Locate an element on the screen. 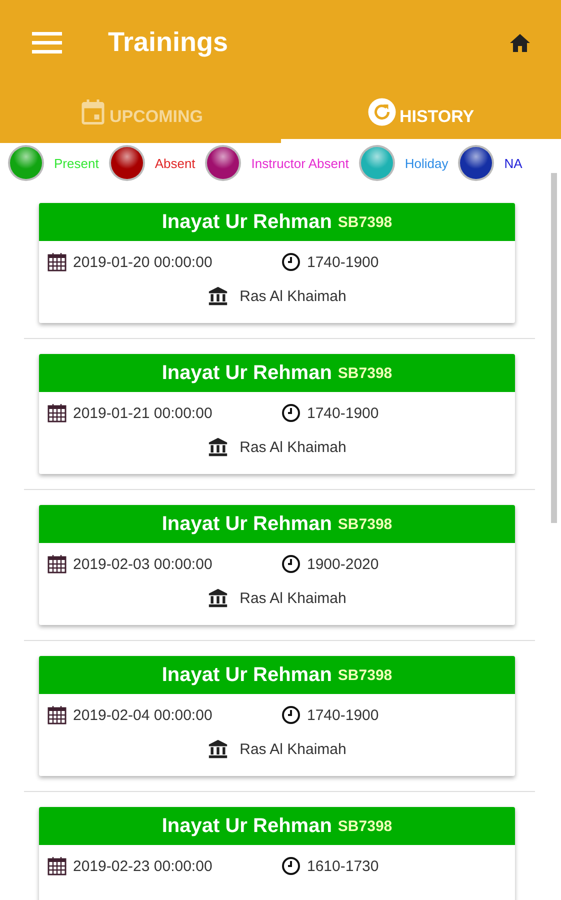 The height and width of the screenshot is (900, 561). training-time: 1610-1730 is located at coordinates (343, 866).